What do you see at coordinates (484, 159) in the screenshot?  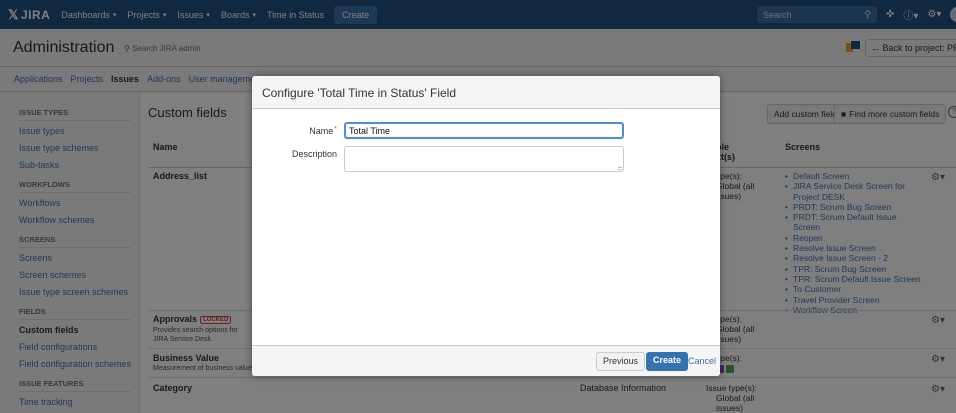 I see `description-field` at bounding box center [484, 159].